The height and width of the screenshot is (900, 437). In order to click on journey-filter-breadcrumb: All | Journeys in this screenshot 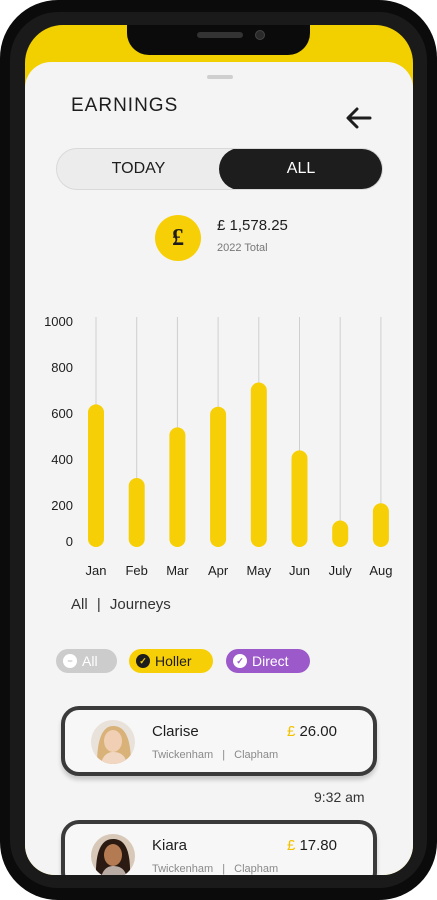, I will do `click(121, 604)`.